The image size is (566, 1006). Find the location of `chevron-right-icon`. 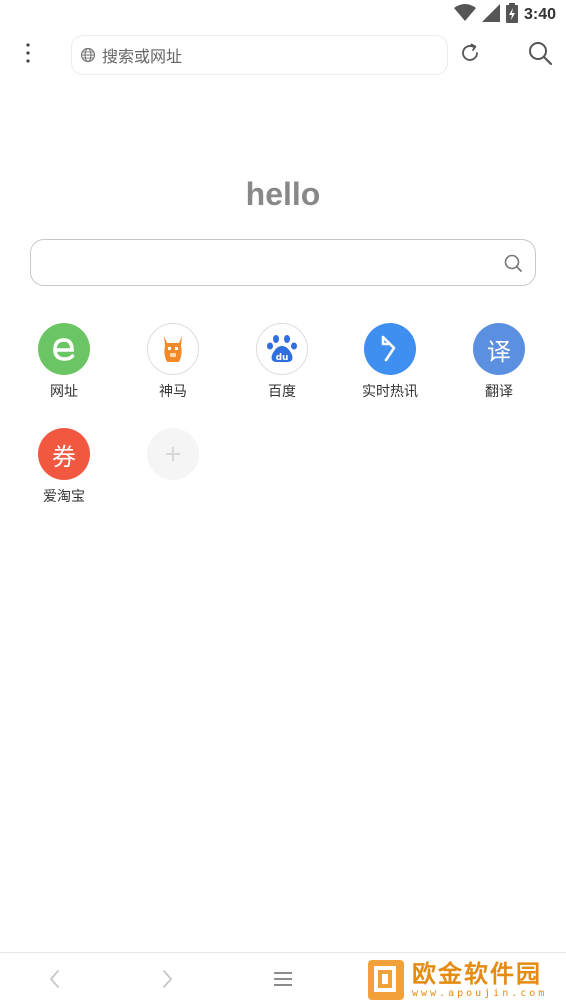

chevron-right-icon is located at coordinates (168, 981).